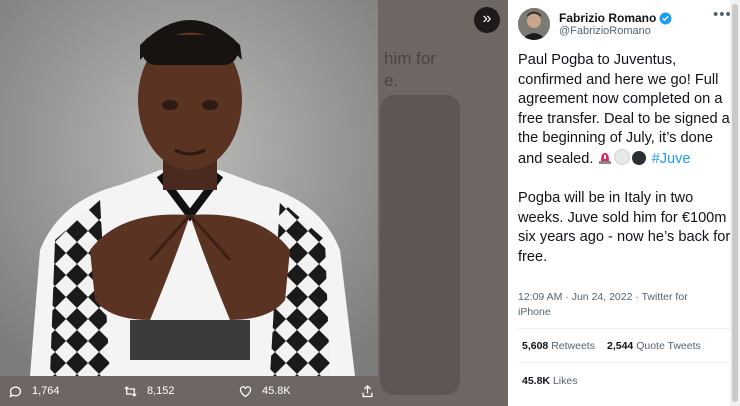 This screenshot has height=406, width=740. What do you see at coordinates (621, 156) in the screenshot?
I see `white-circle-emoji-icon` at bounding box center [621, 156].